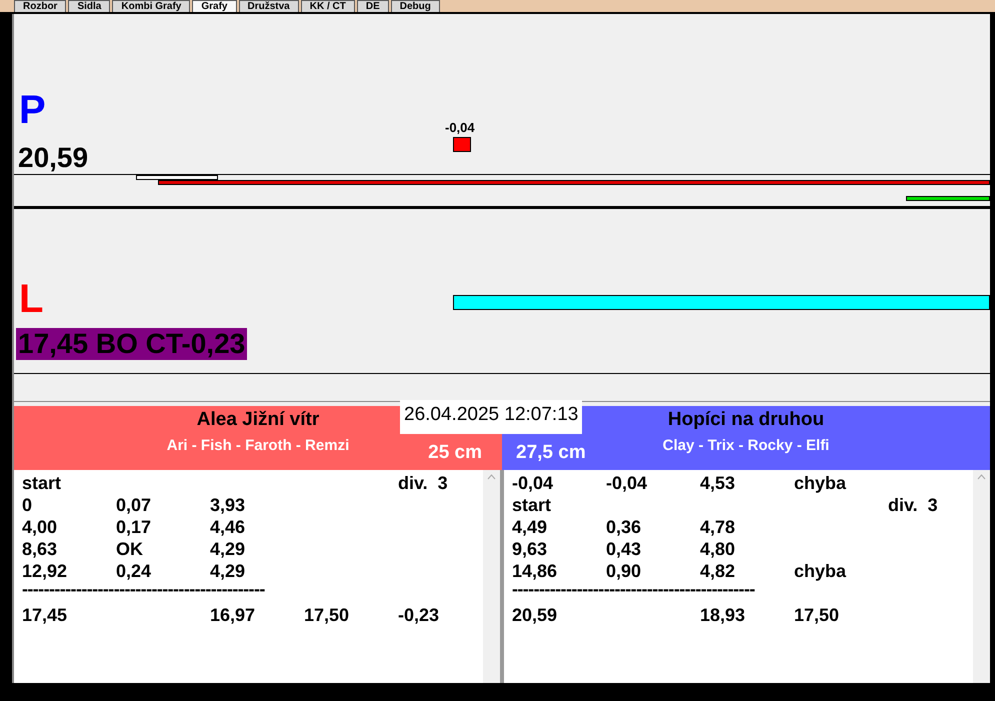 This screenshot has height=701, width=995. What do you see at coordinates (746, 420) in the screenshot?
I see `team-name: Hopíci na druhou` at bounding box center [746, 420].